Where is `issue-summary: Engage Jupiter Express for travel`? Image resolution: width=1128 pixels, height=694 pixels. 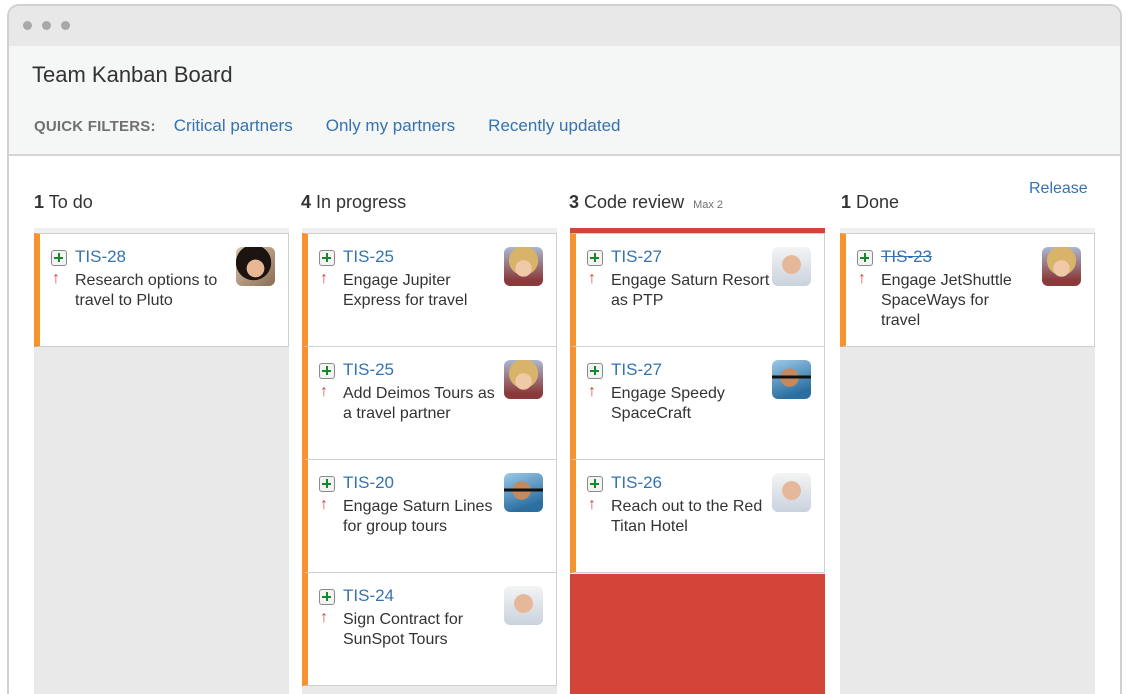
issue-summary: Engage Jupiter Express for travel is located at coordinates (405, 290).